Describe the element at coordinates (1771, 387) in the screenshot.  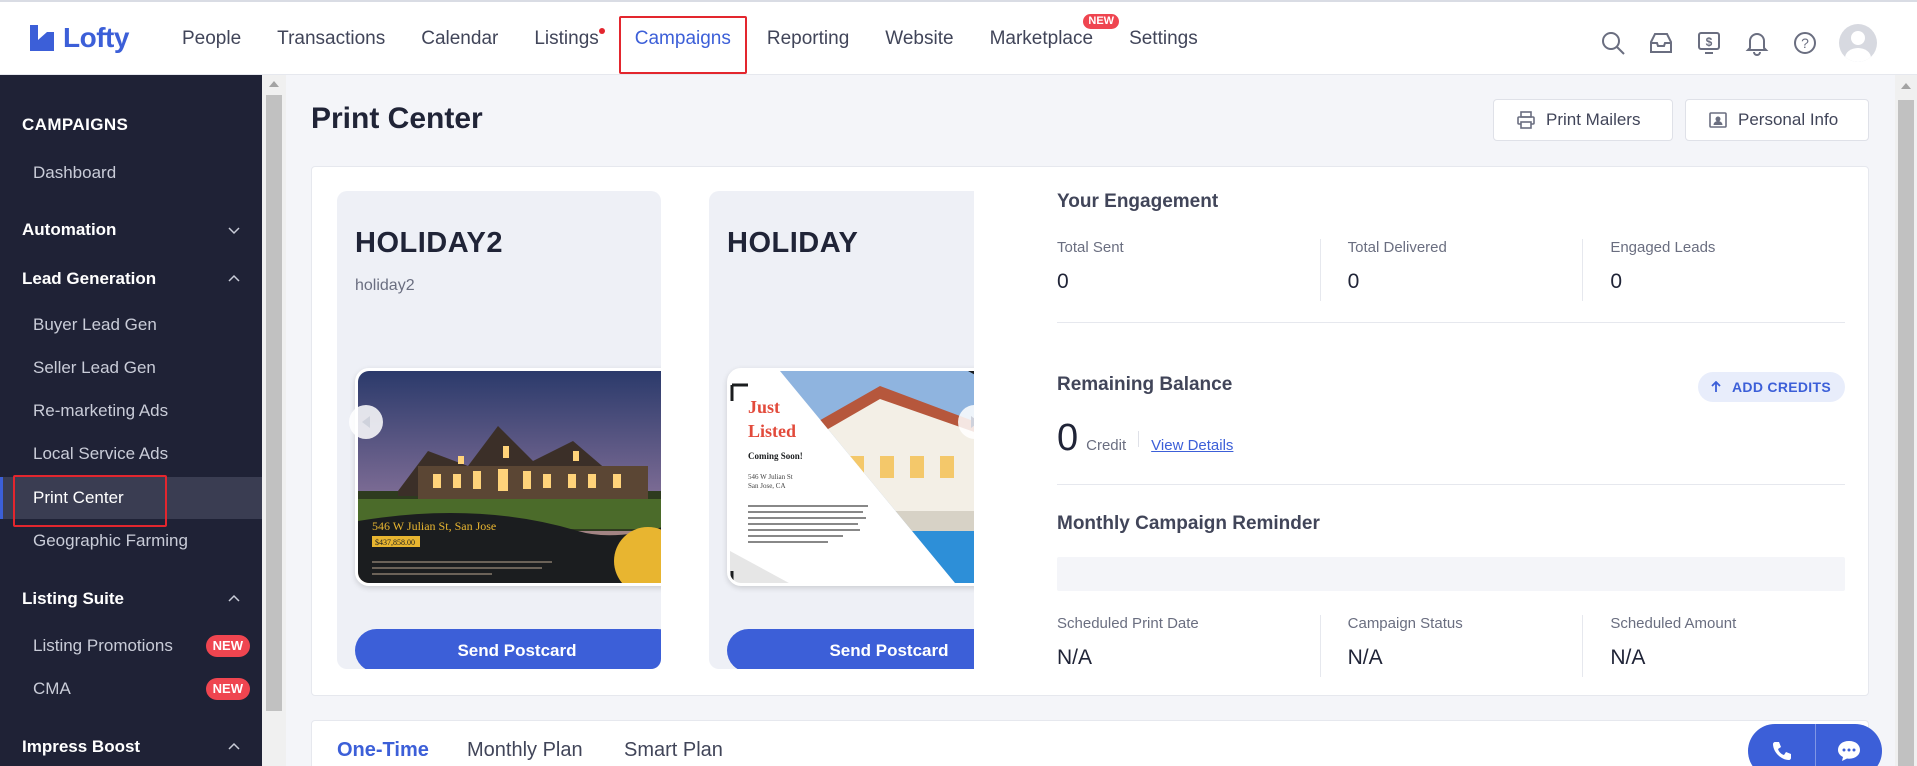
I see `add-credits-button: ADD CREDITS` at that location.